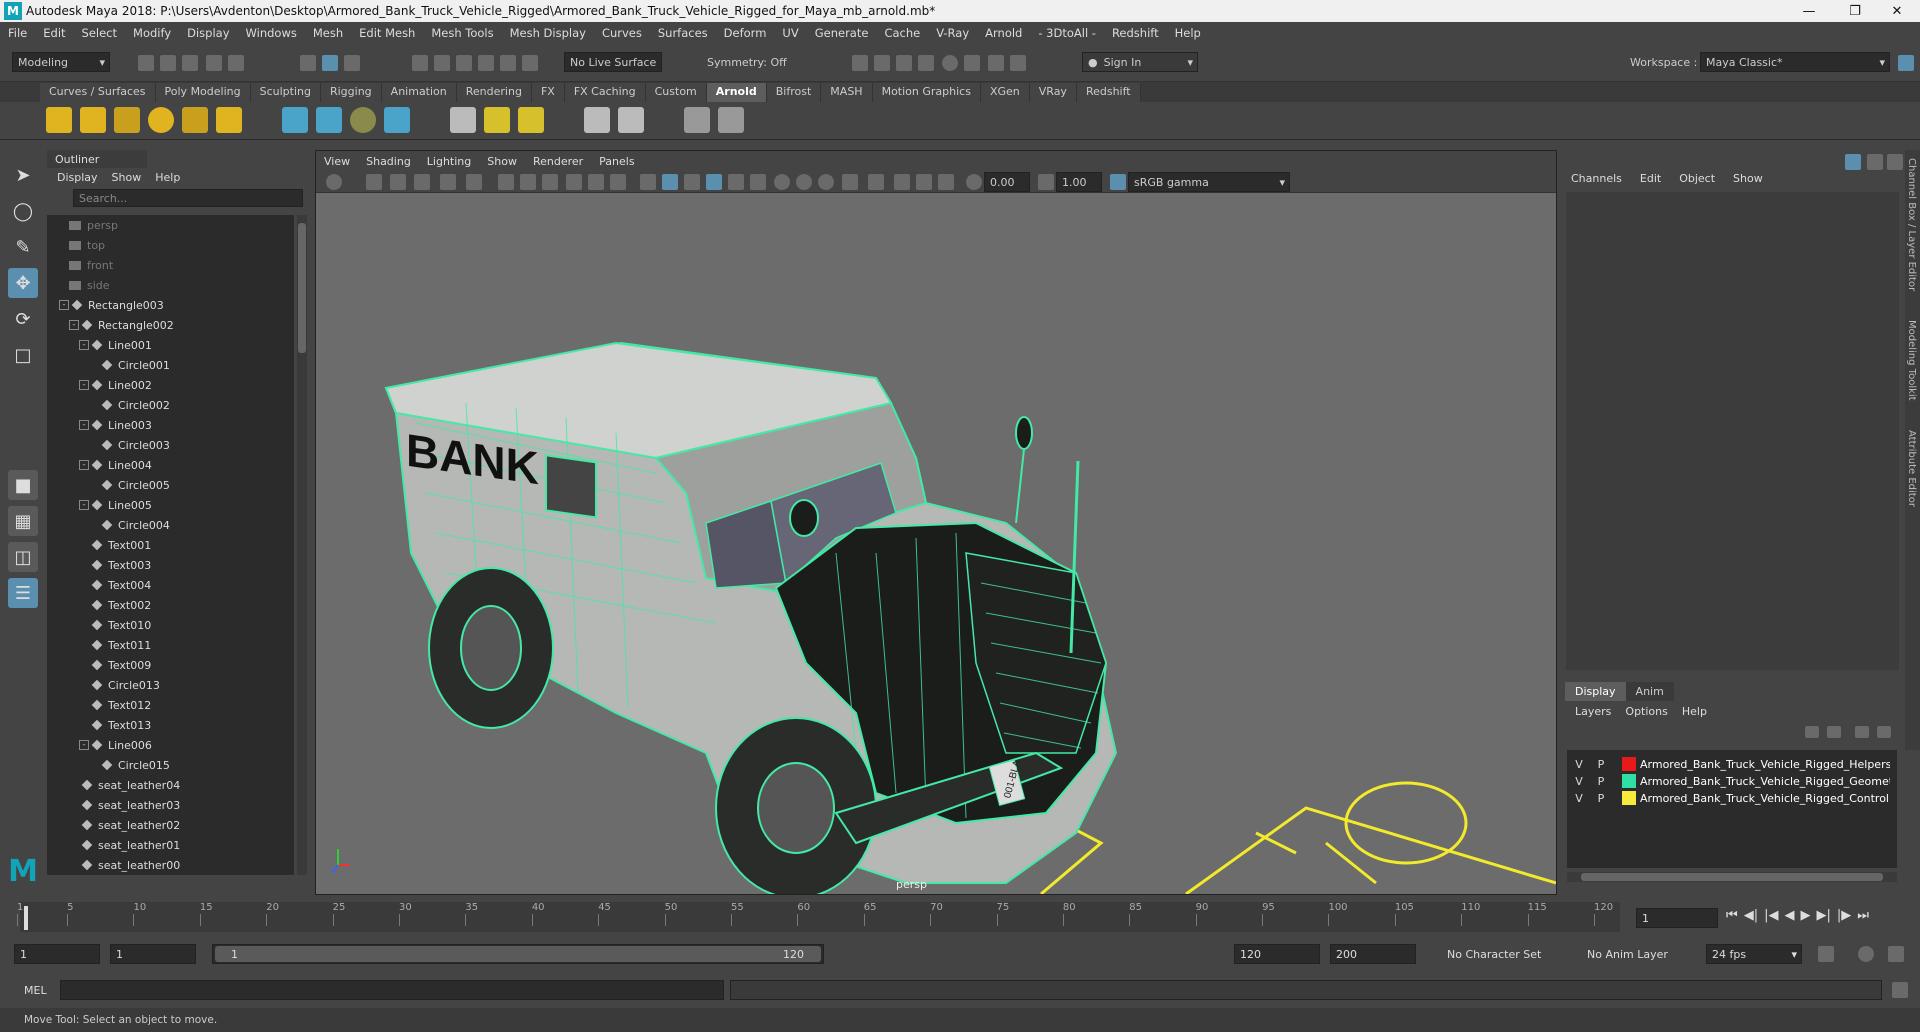 The height and width of the screenshot is (1032, 1920). I want to click on shelf-tab-xgen: XGen, so click(1005, 92).